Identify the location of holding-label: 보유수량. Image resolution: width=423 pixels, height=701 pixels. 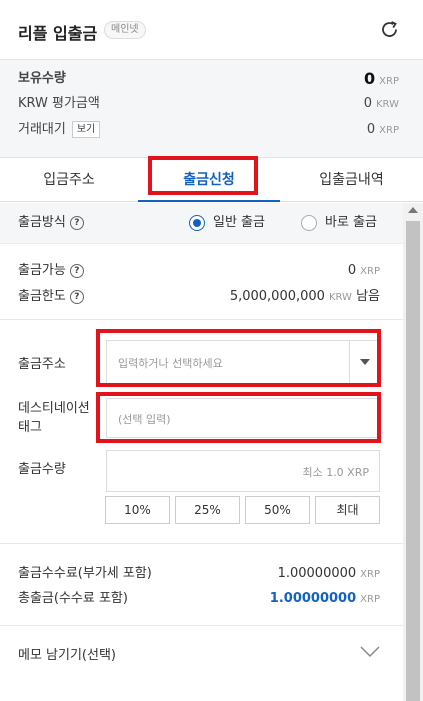
(42, 78).